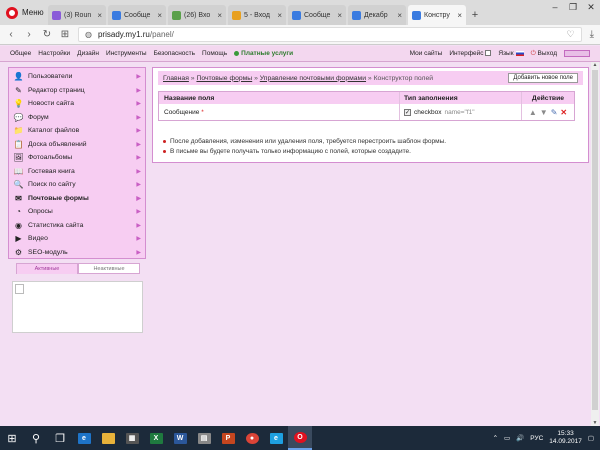 Image resolution: width=600 pixels, height=450 pixels. I want to click on clock: 15:33 14.09.2017, so click(565, 438).